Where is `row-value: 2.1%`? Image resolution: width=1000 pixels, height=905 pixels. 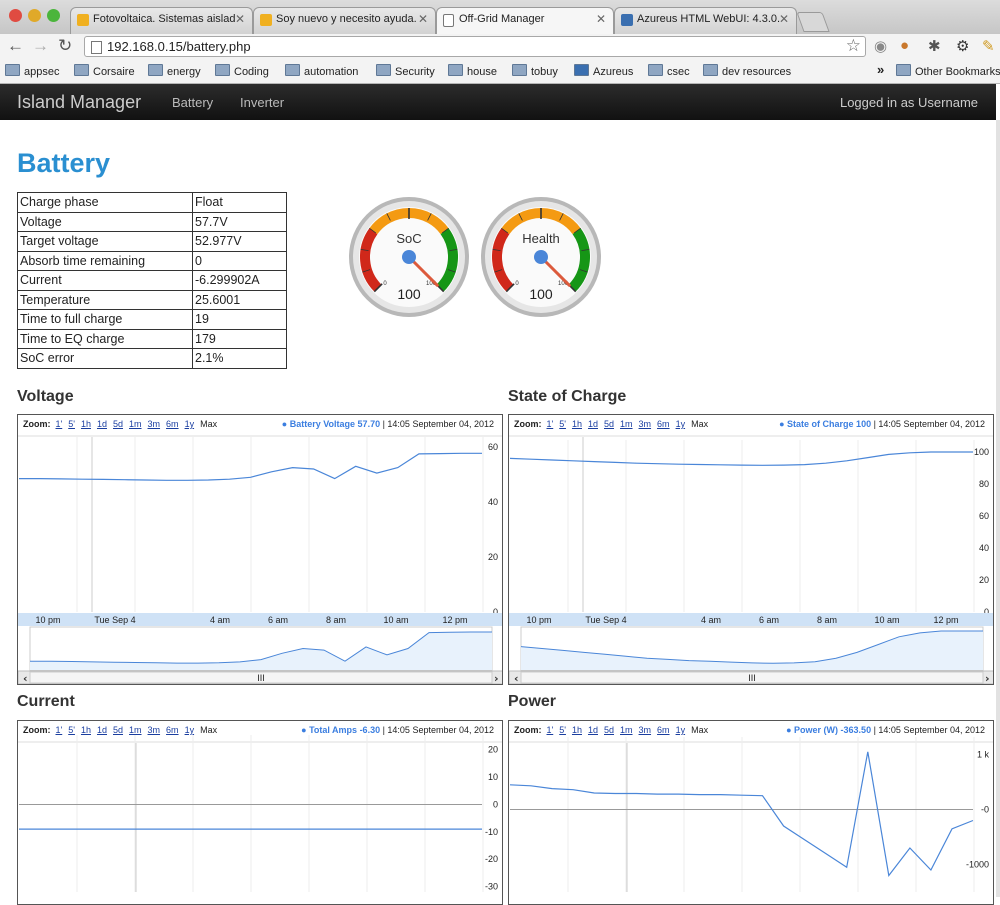
row-value: 2.1% is located at coordinates (239, 358).